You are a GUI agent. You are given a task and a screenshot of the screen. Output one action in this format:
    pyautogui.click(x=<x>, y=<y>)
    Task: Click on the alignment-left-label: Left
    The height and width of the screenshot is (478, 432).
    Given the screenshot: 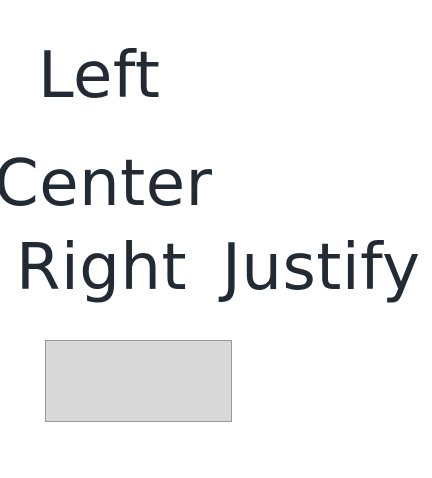 What is the action you would take?
    pyautogui.click(x=99, y=76)
    